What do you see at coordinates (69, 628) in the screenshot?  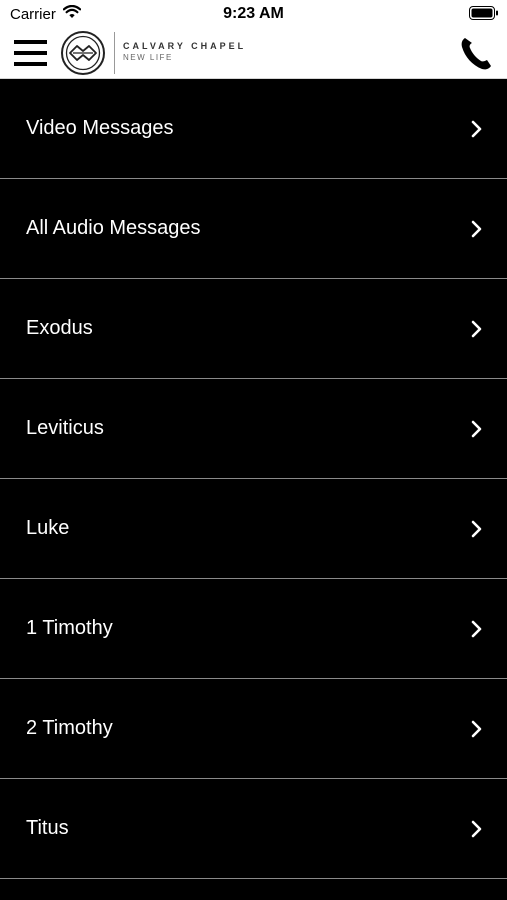 I see `list-item-label: 1 Timothy` at bounding box center [69, 628].